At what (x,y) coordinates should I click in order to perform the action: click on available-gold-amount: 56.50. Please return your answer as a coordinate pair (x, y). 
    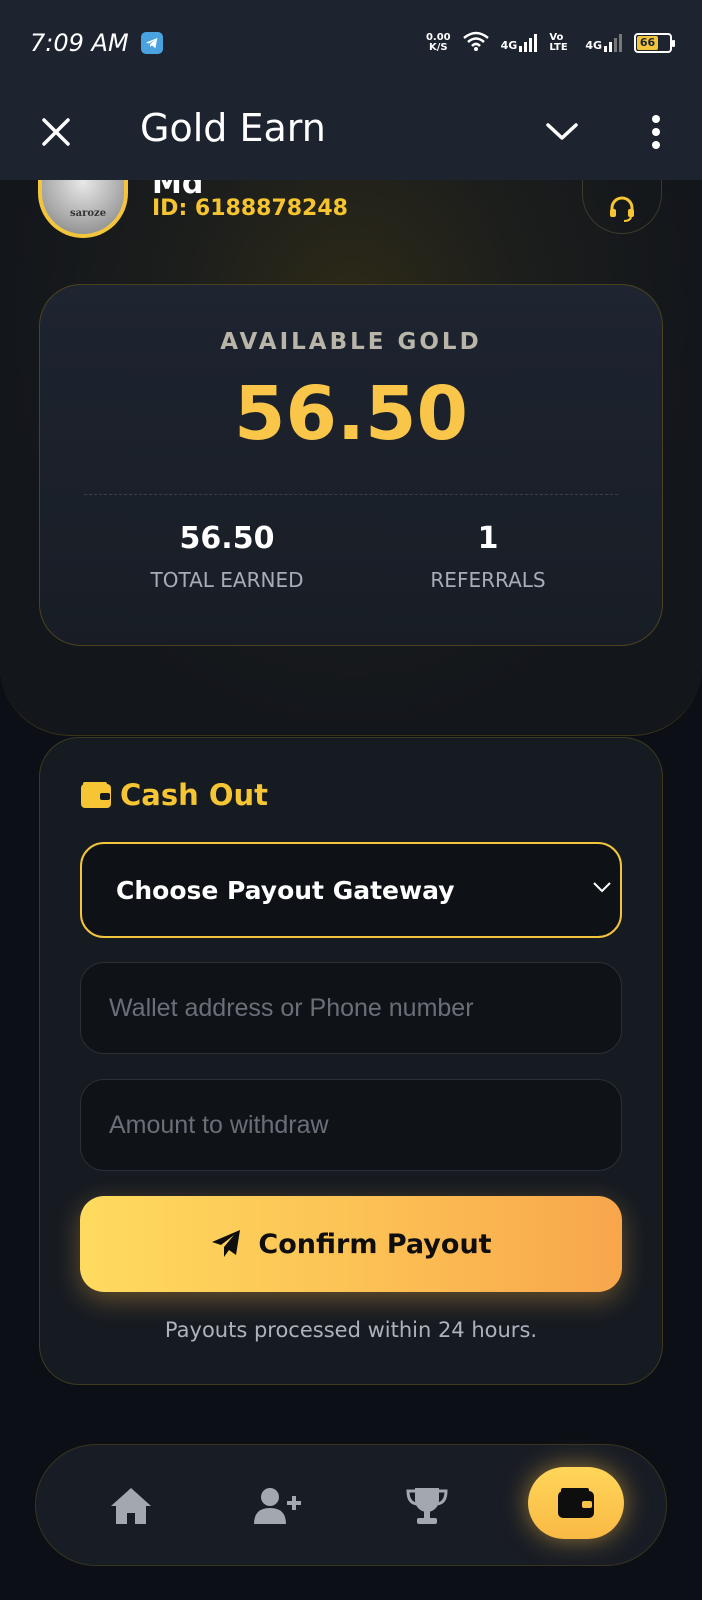
    Looking at the image, I should click on (351, 414).